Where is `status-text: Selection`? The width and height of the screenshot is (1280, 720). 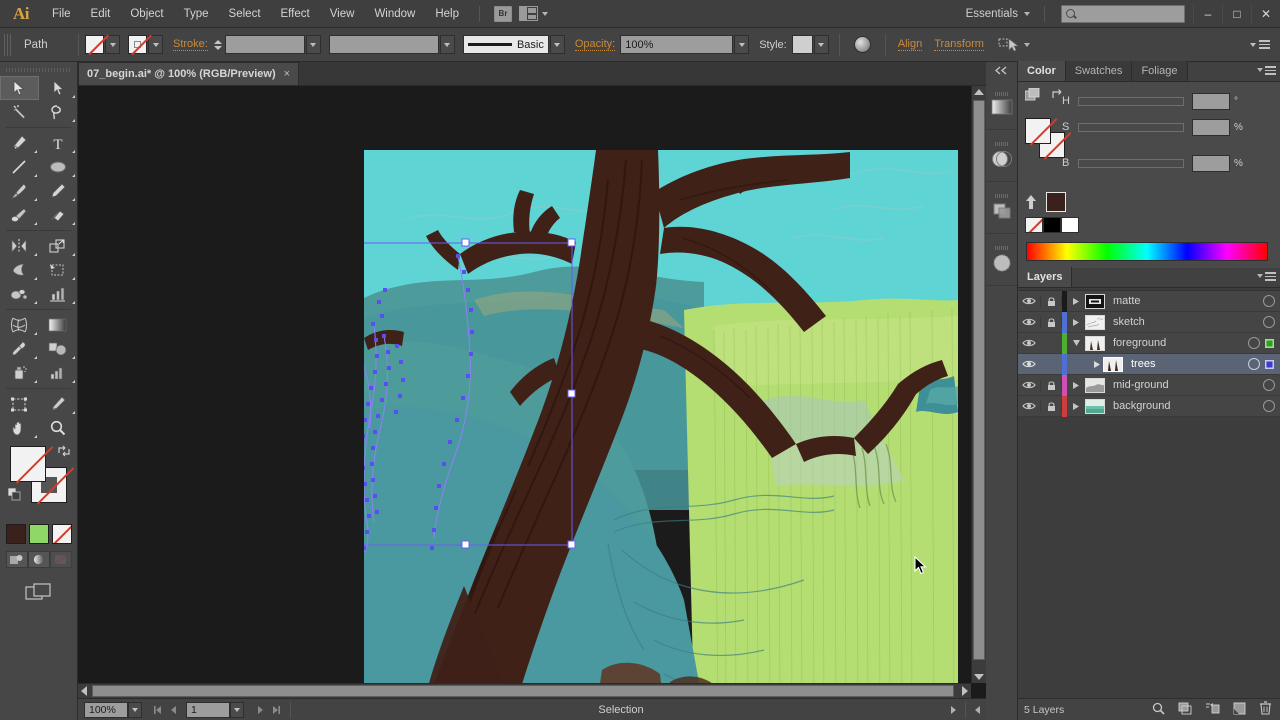
status-text: Selection is located at coordinates (621, 710).